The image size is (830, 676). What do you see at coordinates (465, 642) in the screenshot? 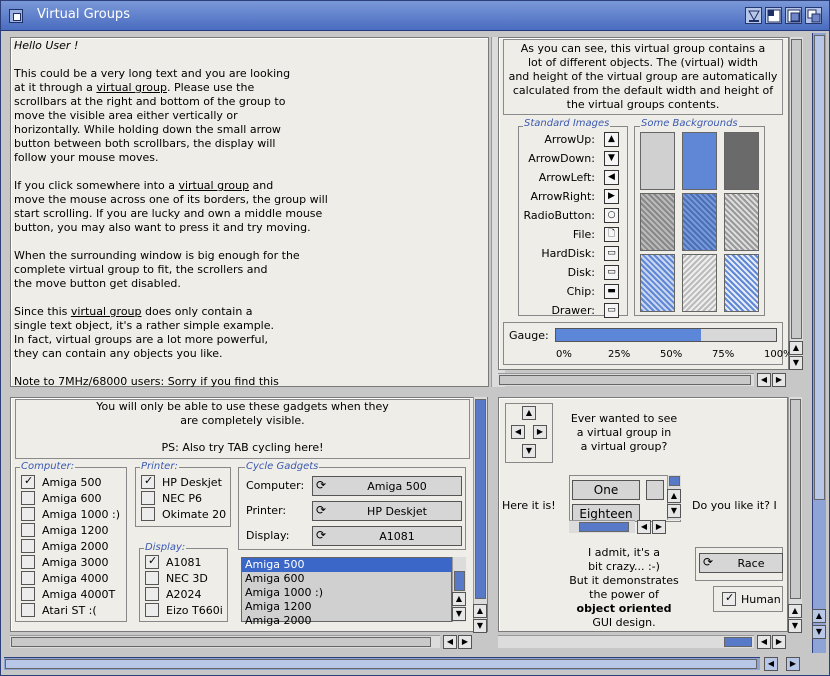
I see `gadgets-scroll-right-icon: ▶` at bounding box center [465, 642].